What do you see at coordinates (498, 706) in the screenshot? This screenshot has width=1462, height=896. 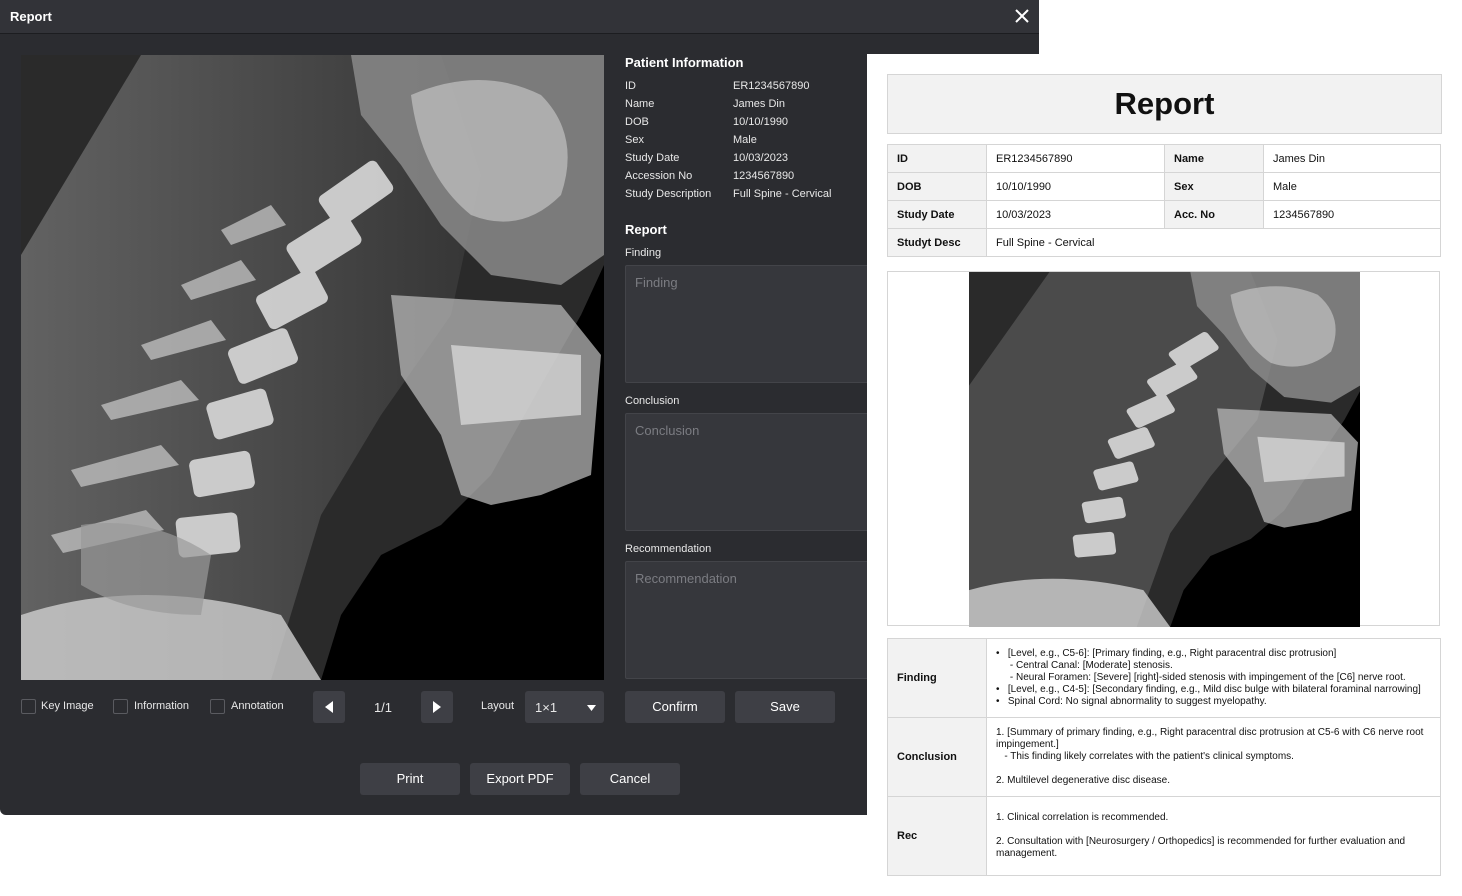 I see `layout-label: Layout` at bounding box center [498, 706].